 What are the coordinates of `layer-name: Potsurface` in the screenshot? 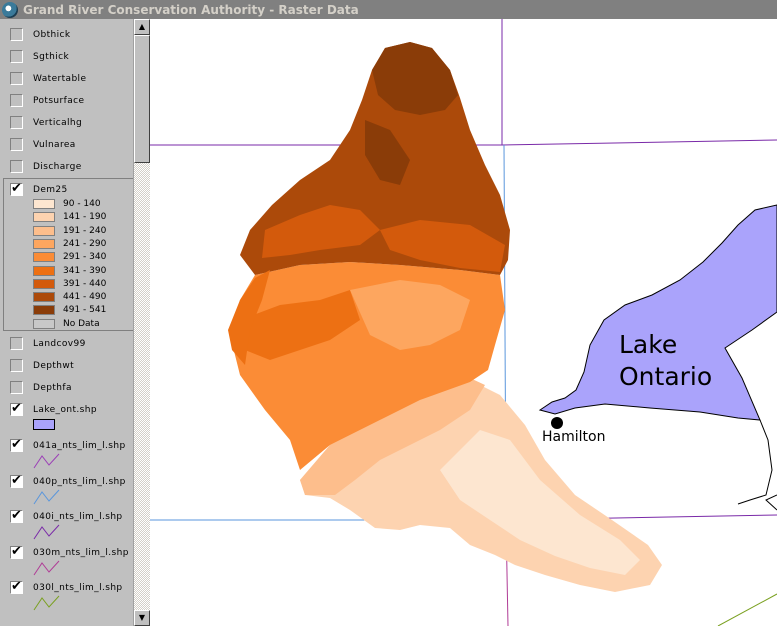 It's located at (59, 101).